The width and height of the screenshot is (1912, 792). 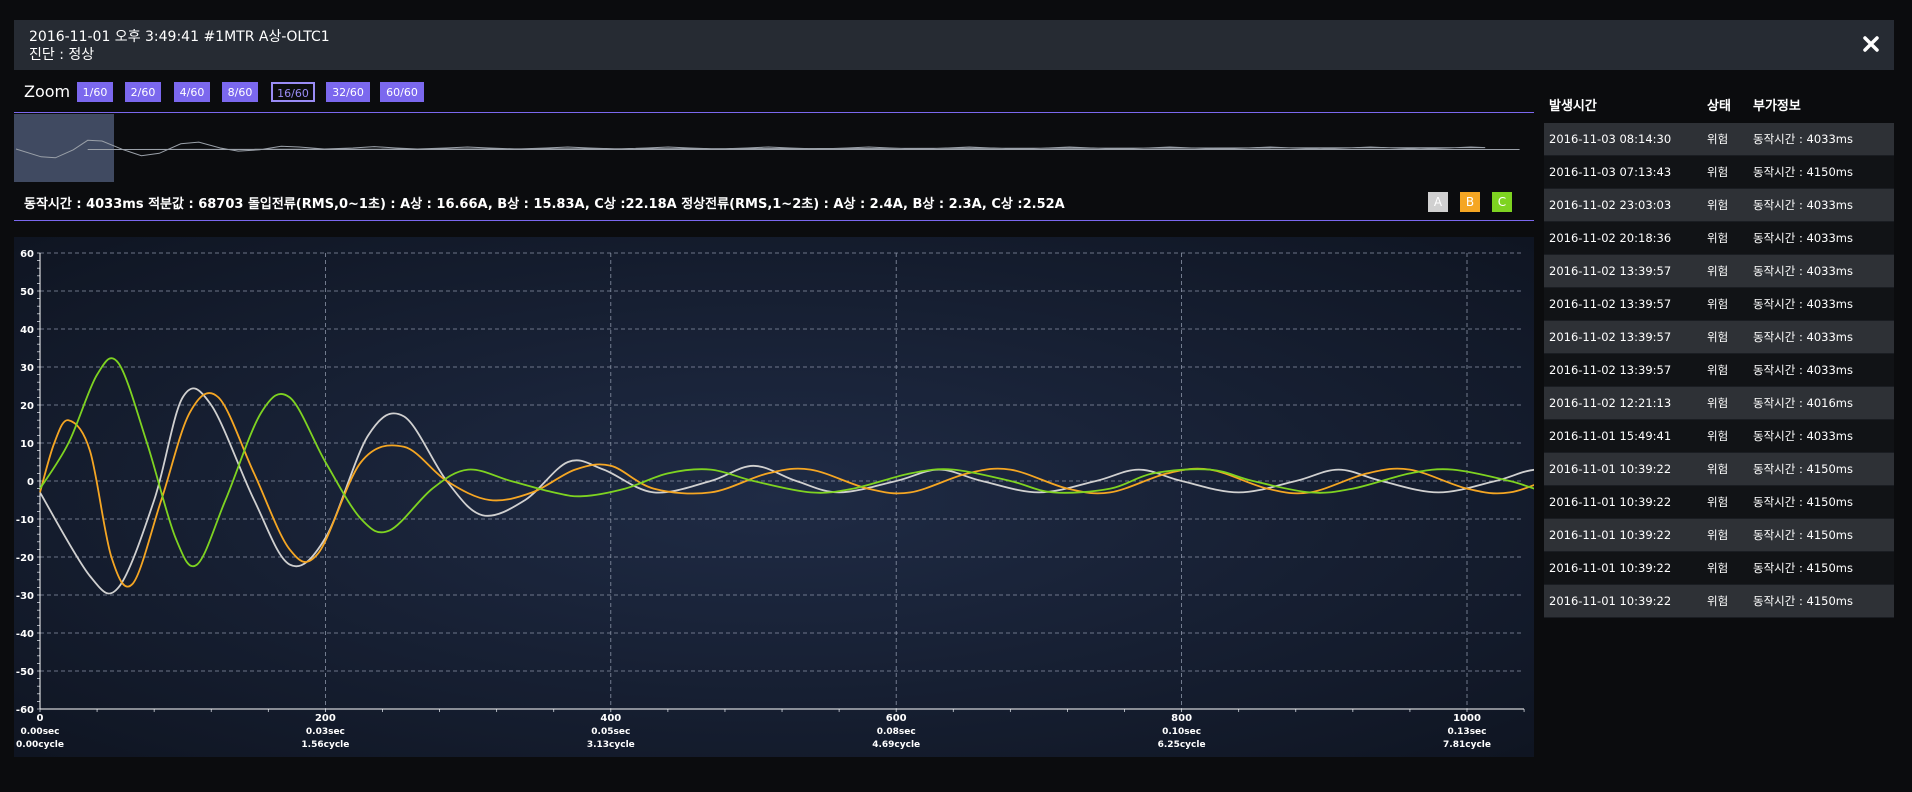 I want to click on event-time: 2016-11-03 08:14:30, so click(x=1610, y=139).